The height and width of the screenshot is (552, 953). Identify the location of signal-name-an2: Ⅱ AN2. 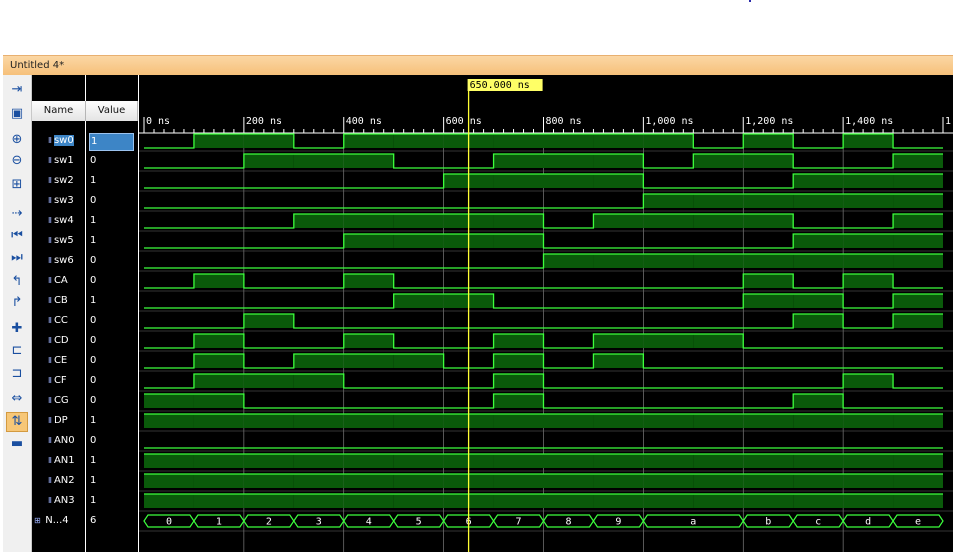
(61, 481).